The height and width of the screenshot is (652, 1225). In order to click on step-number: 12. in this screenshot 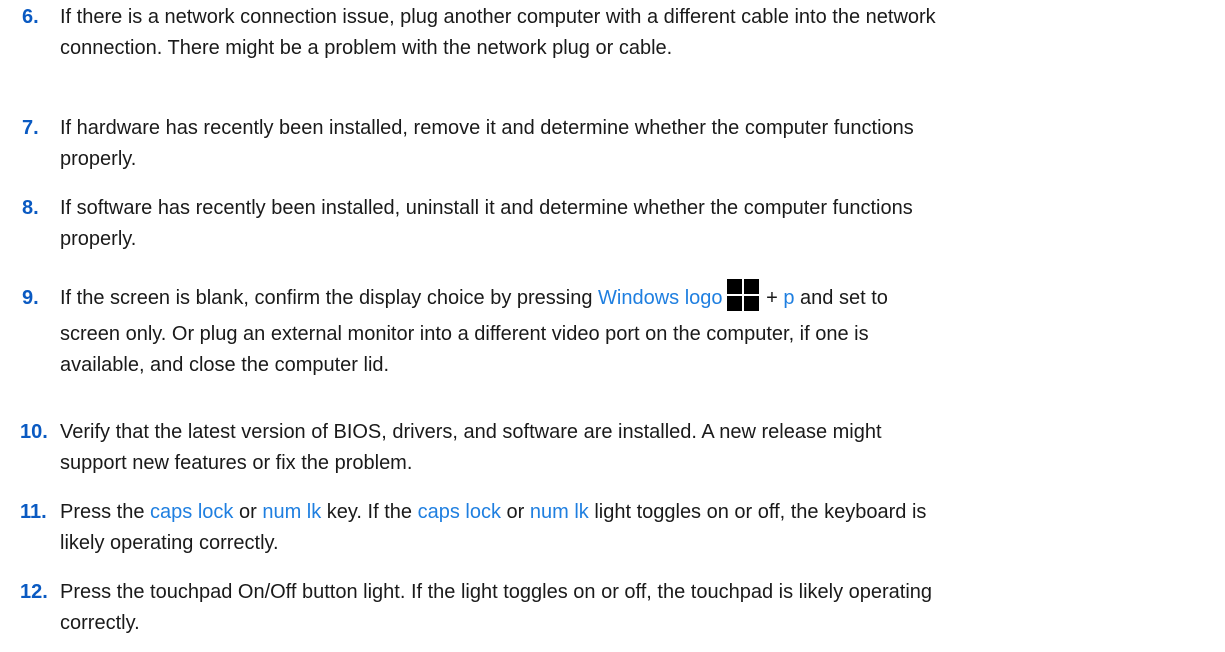, I will do `click(34, 592)`.